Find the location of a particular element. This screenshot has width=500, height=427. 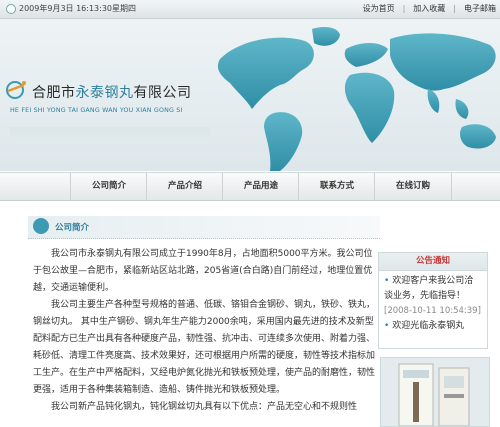

company-name-suffix: 有限公司 is located at coordinates (162, 93).